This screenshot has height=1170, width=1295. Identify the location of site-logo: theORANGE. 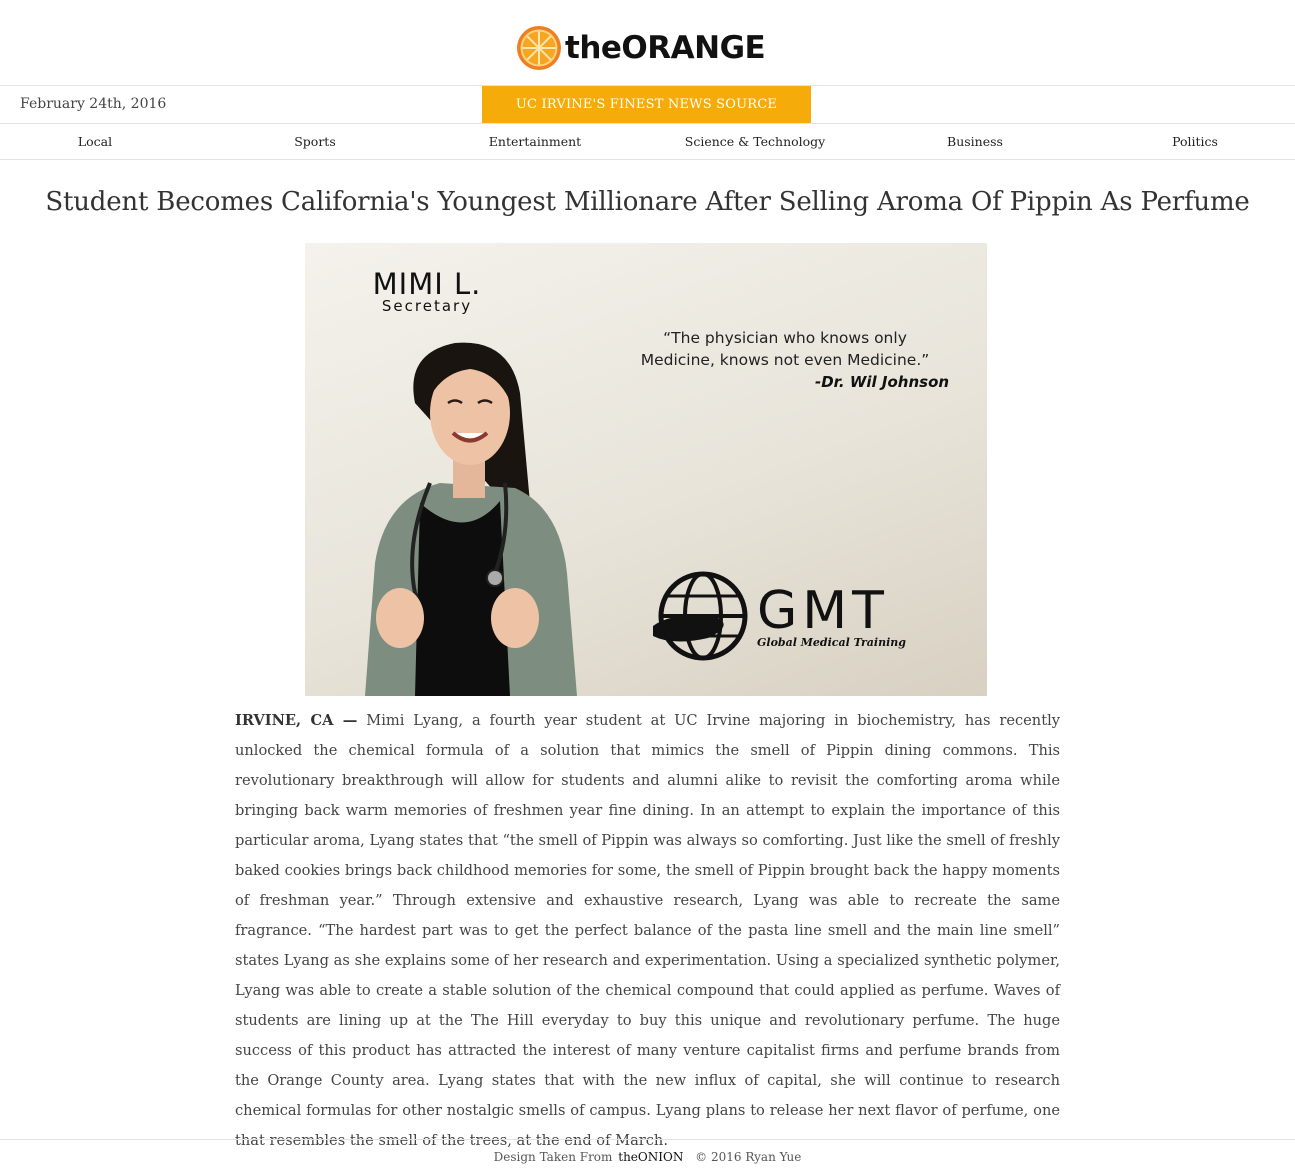
(641, 48).